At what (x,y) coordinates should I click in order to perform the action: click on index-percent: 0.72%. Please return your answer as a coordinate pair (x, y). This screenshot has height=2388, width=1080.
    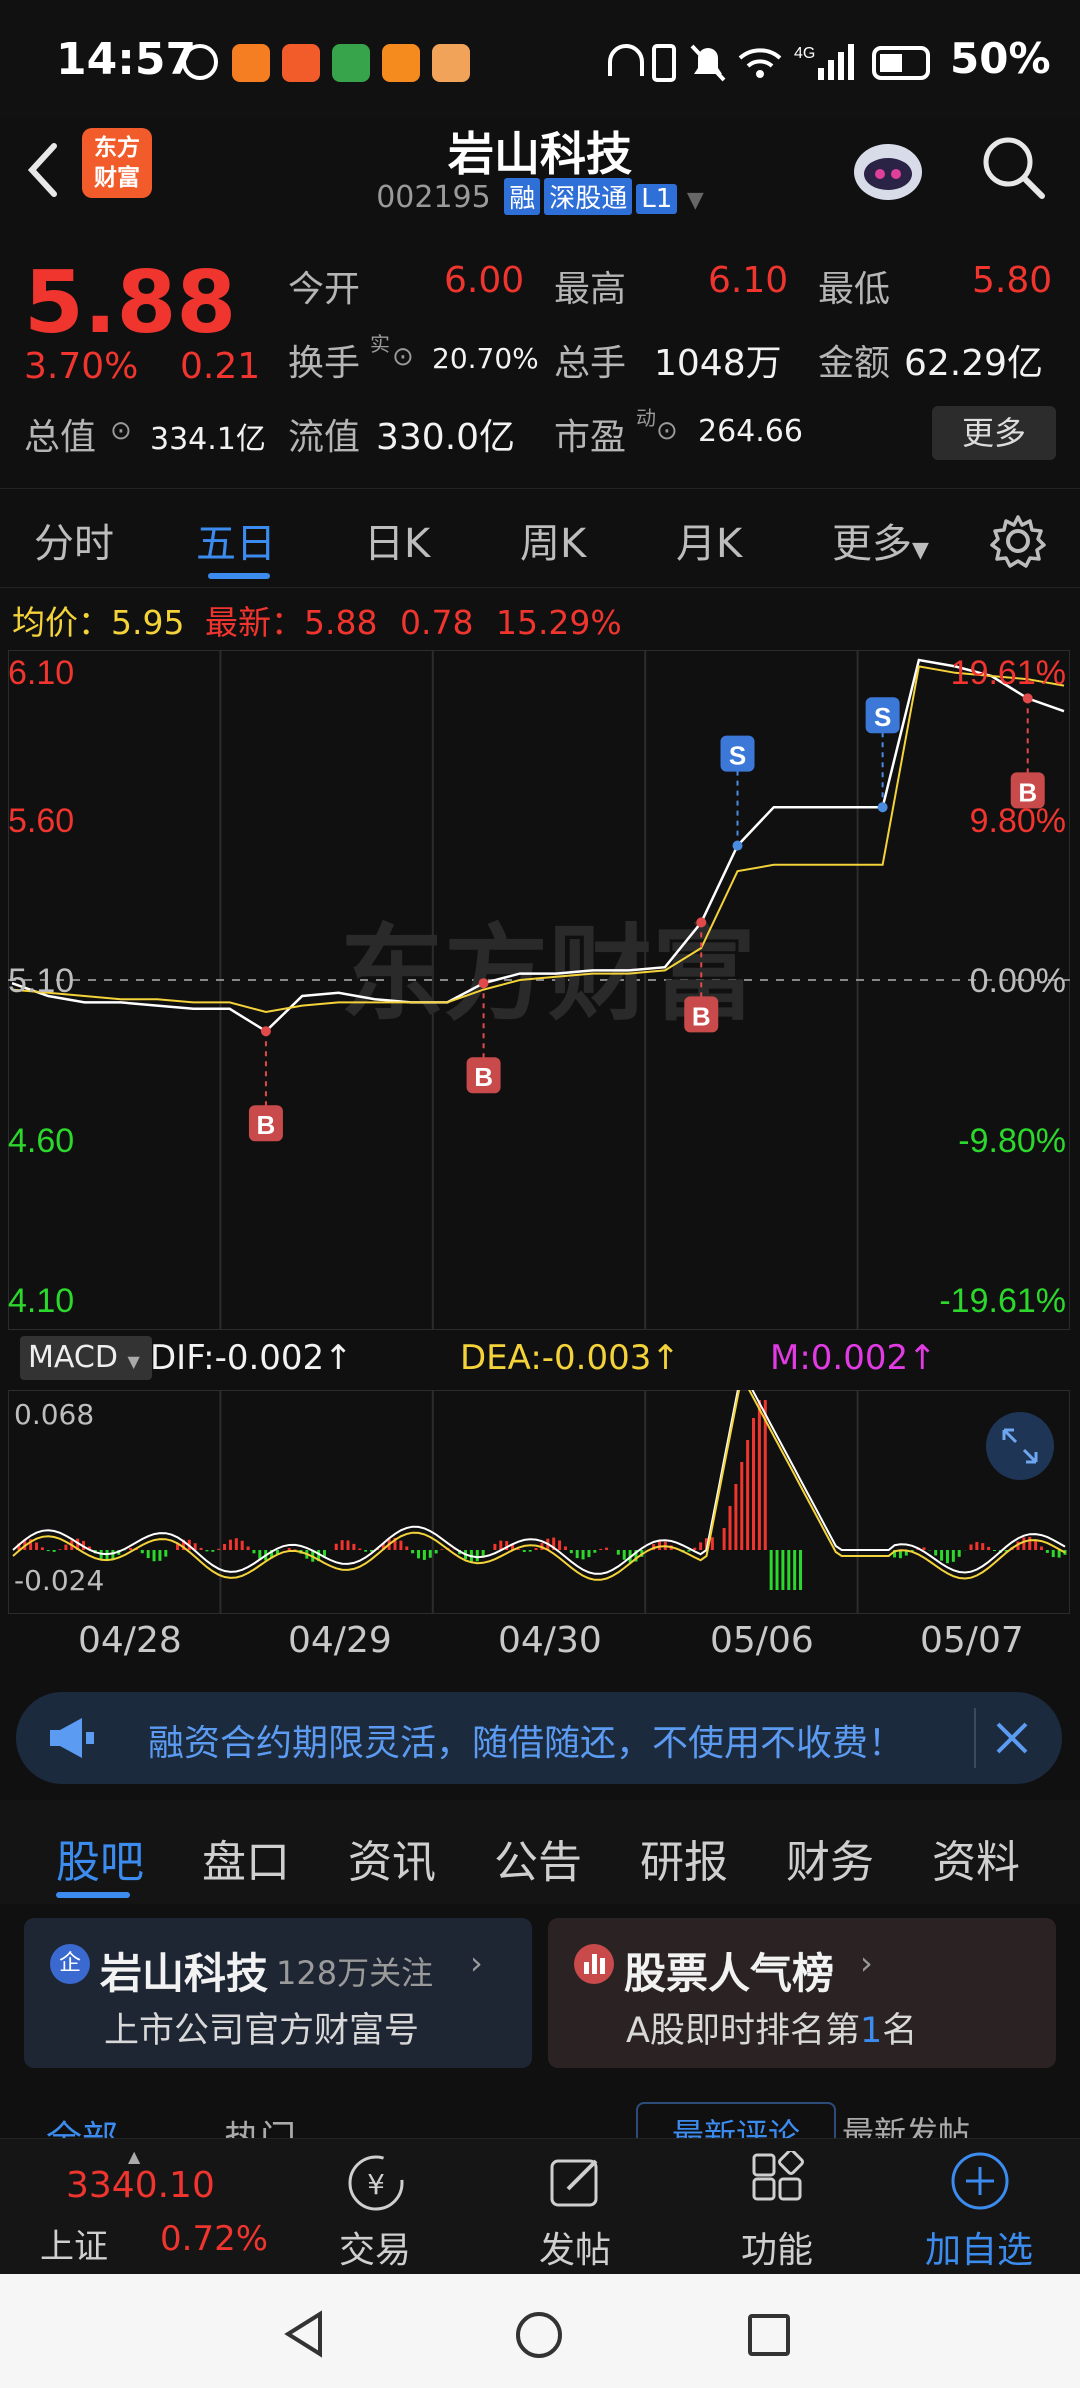
    Looking at the image, I should click on (214, 2239).